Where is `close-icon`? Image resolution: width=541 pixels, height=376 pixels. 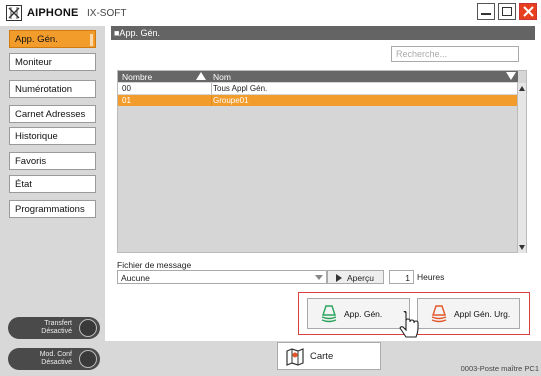 close-icon is located at coordinates (528, 11).